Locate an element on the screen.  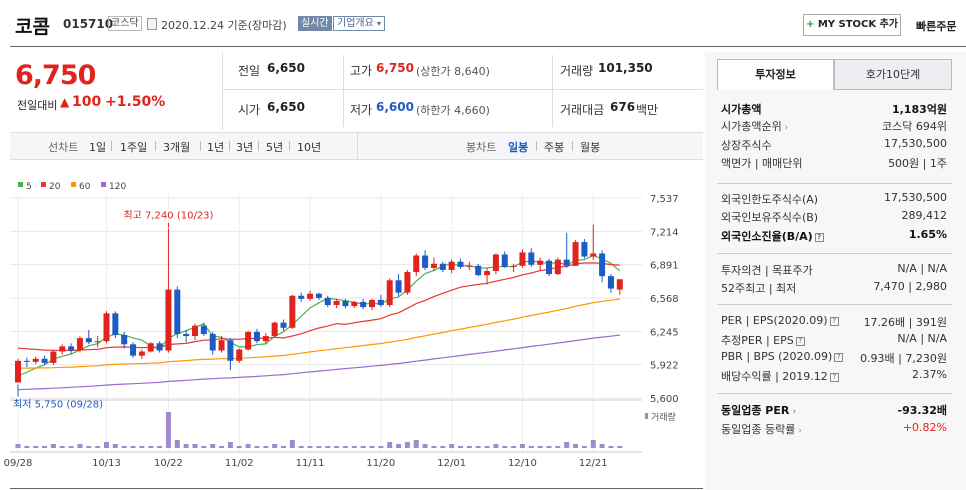
tab-investment-info: 투자정보 is located at coordinates (775, 74).